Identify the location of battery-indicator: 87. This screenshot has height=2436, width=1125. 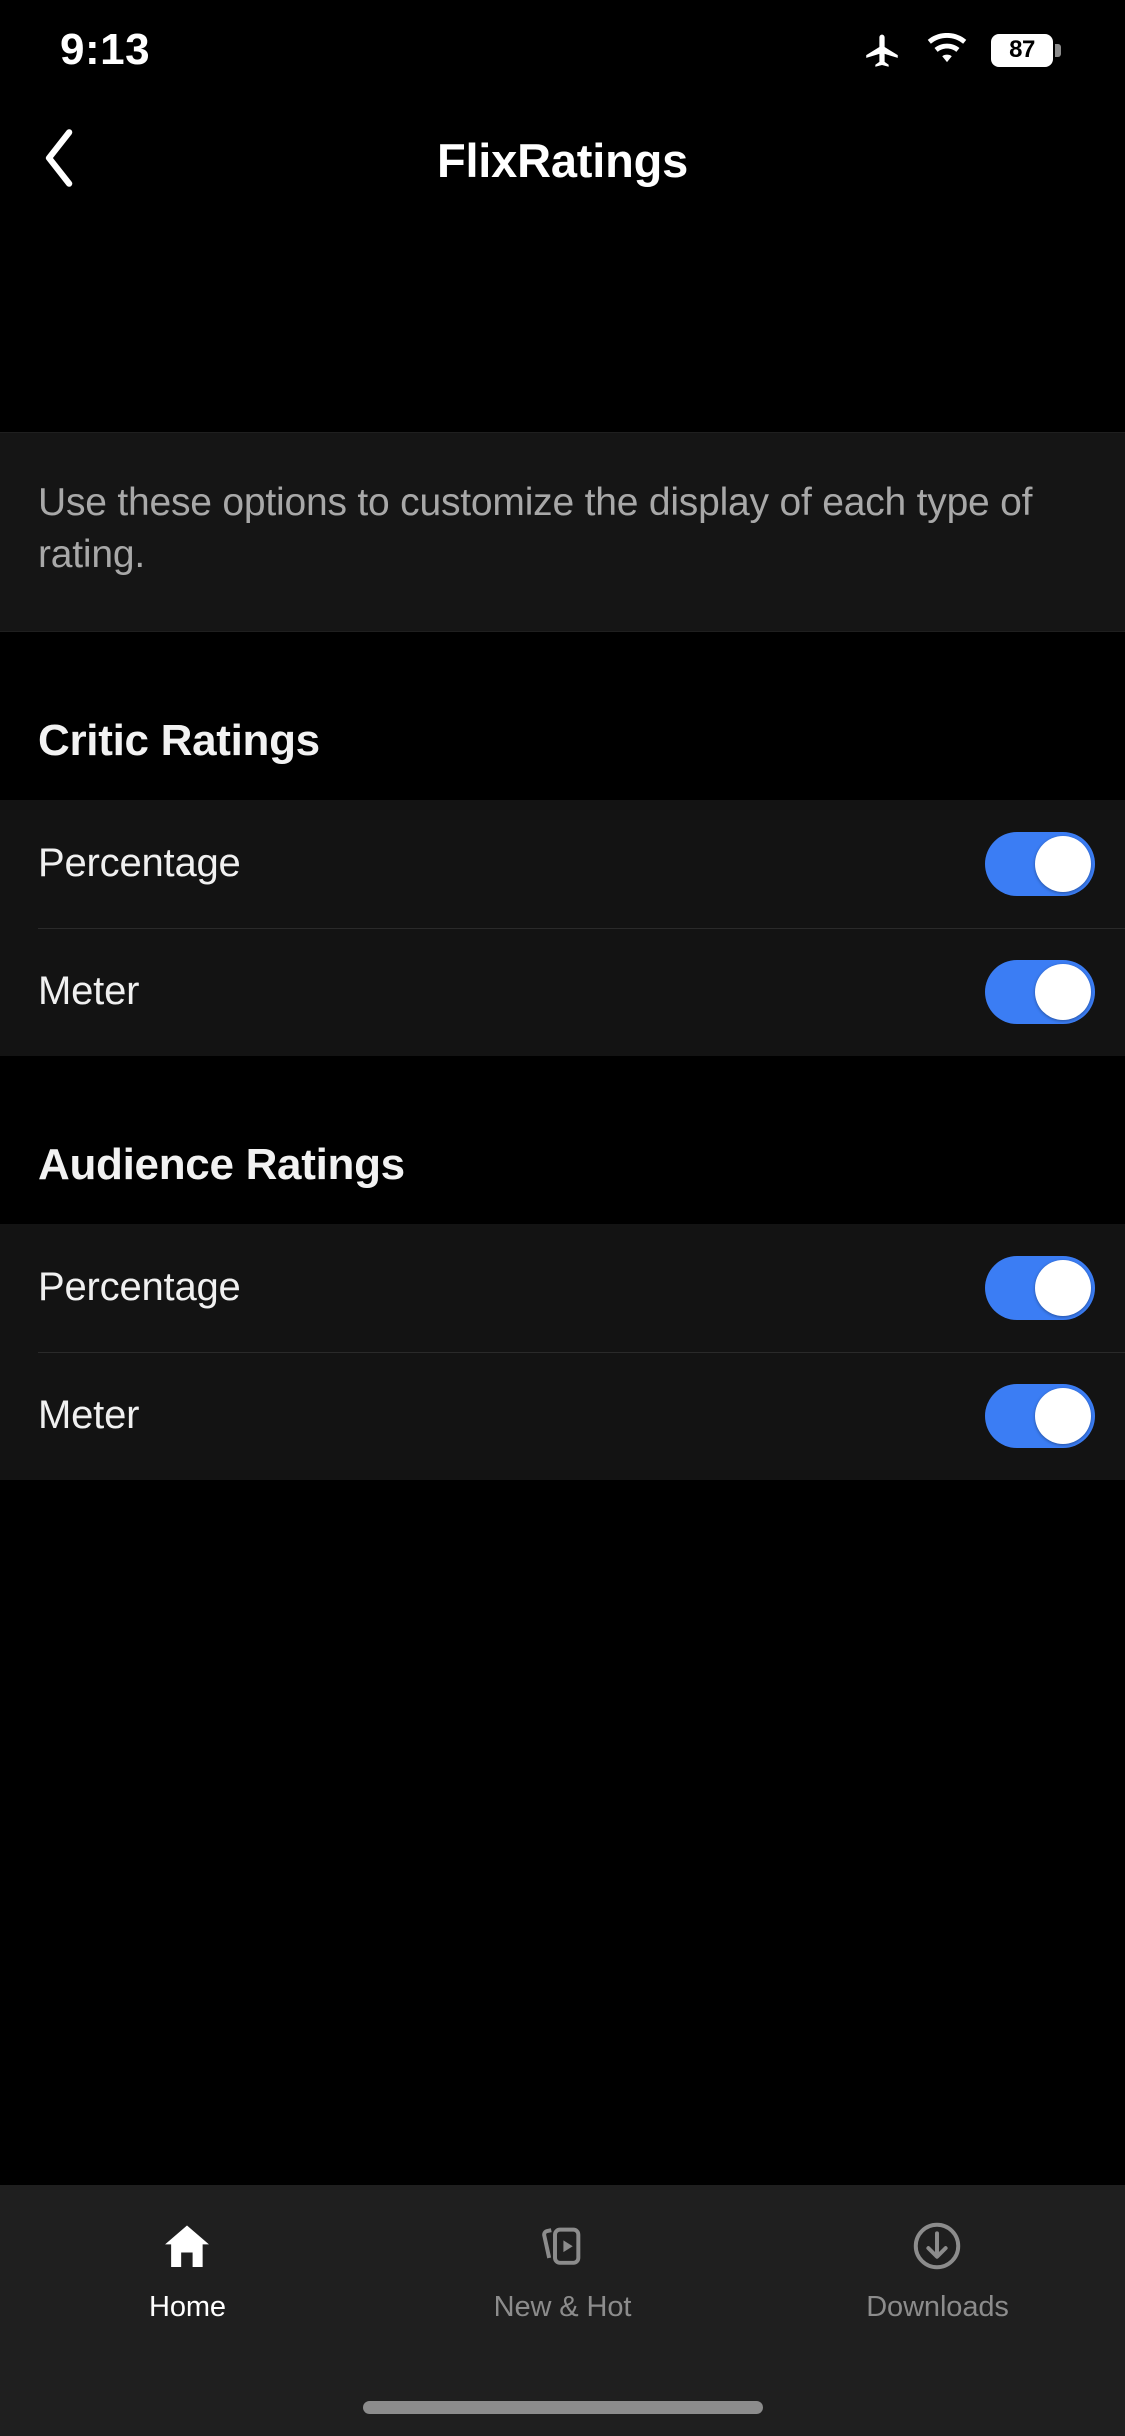
(1026, 50).